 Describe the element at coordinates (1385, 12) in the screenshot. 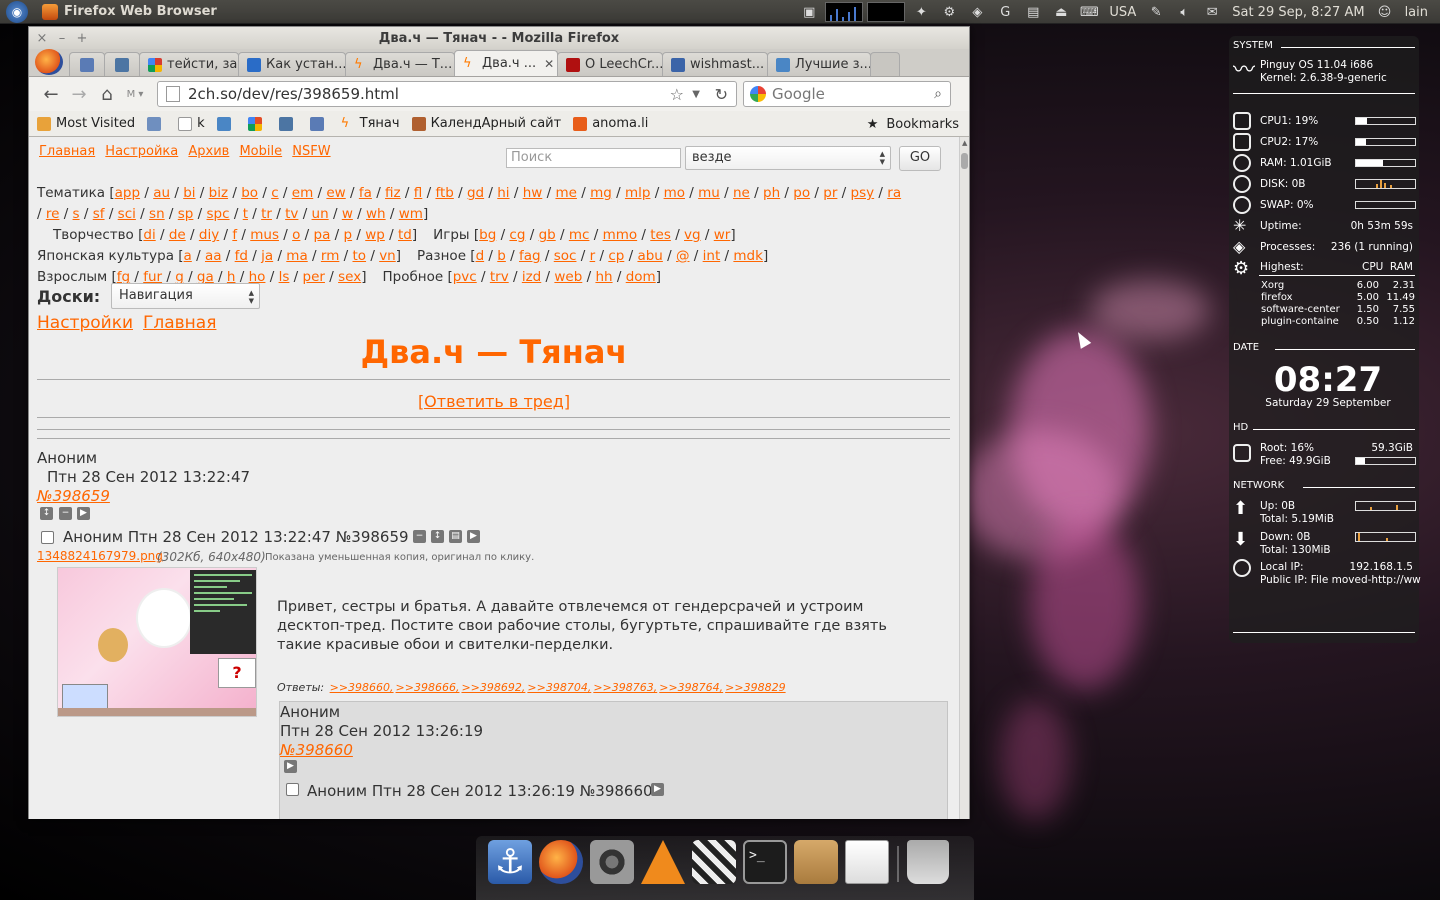

I see `chat-icon: ☺` at that location.